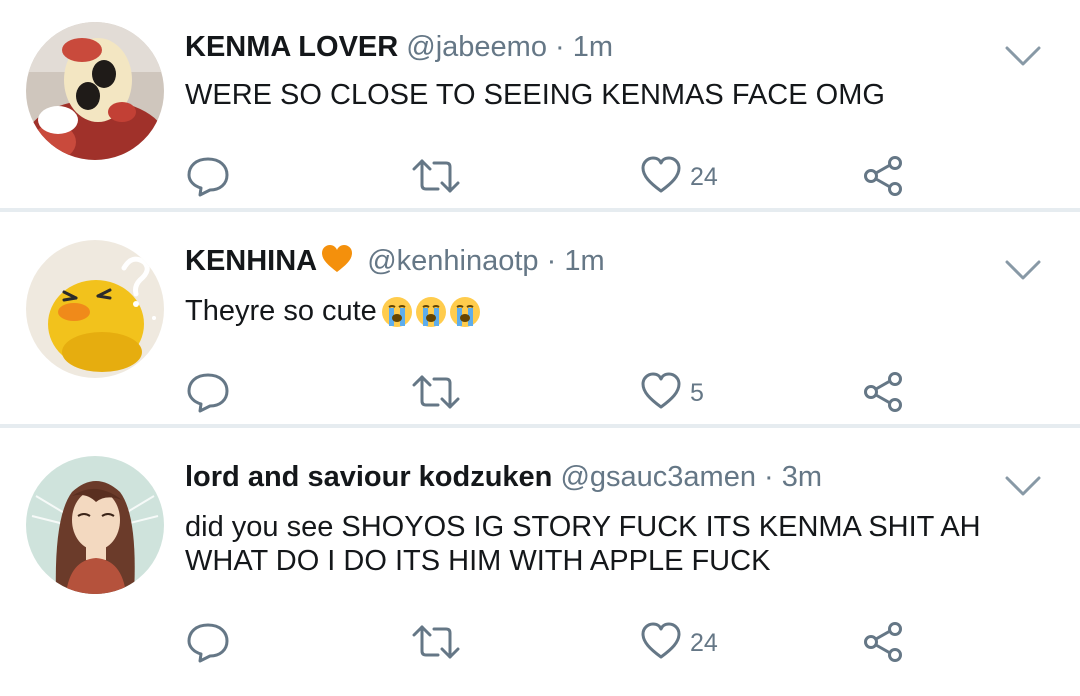 The image size is (1080, 696). What do you see at coordinates (337, 263) in the screenshot?
I see `orange-heart-icon` at bounding box center [337, 263].